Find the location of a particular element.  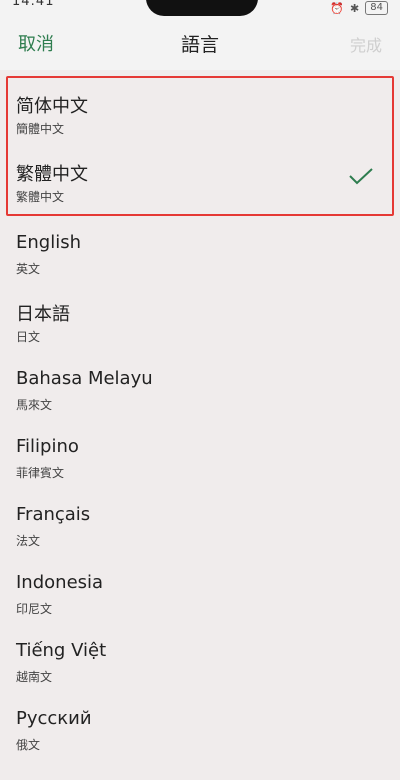

language-item-japanese: 日本語 日文 is located at coordinates (200, 322).